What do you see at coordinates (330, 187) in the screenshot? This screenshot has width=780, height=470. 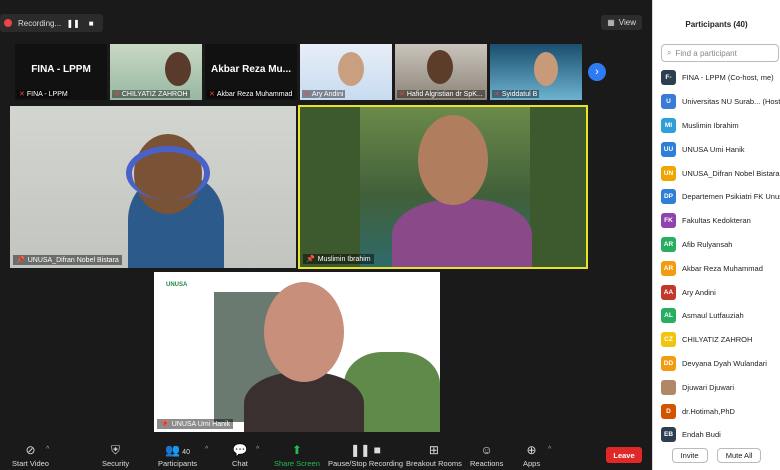 I see `tree-background` at bounding box center [330, 187].